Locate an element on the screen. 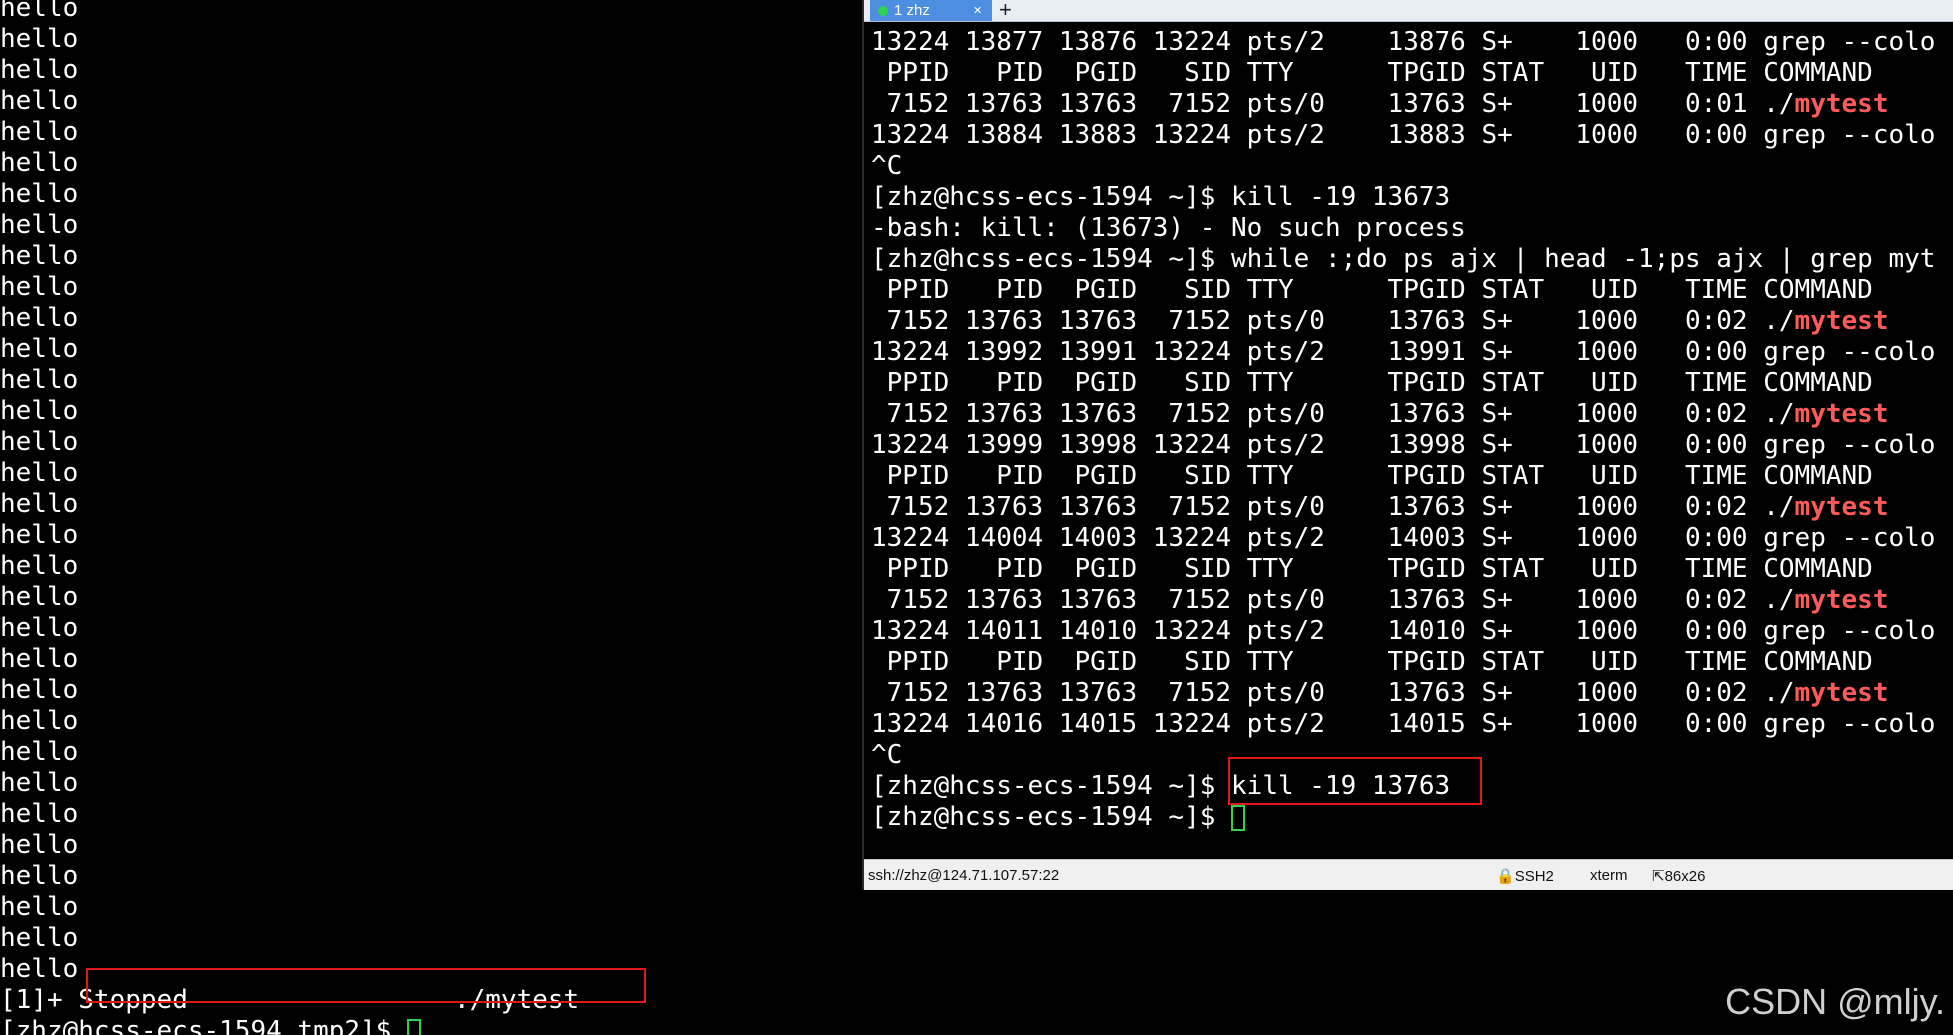 Image resolution: width=1953 pixels, height=1035 pixels. close-icon: × is located at coordinates (977, 10).